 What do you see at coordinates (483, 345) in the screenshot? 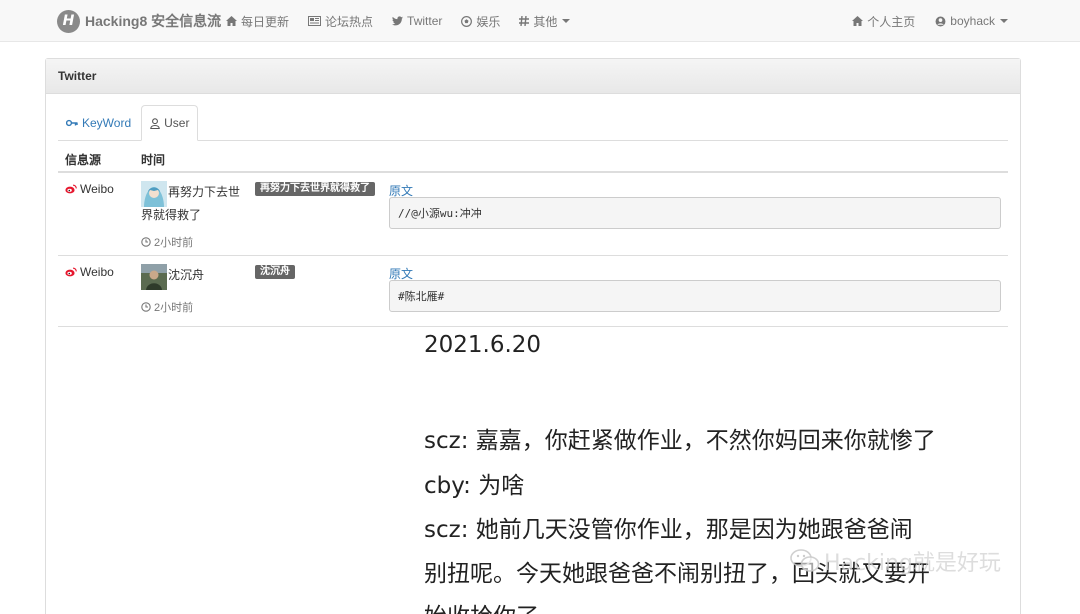
I see `article-date: 2021.6.20` at bounding box center [483, 345].